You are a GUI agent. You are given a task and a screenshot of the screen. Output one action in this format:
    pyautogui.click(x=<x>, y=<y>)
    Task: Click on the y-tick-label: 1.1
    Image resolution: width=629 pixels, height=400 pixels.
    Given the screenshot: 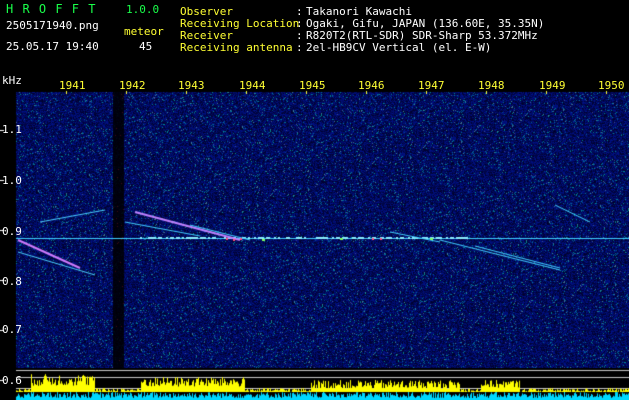 What is the action you would take?
    pyautogui.click(x=12, y=129)
    